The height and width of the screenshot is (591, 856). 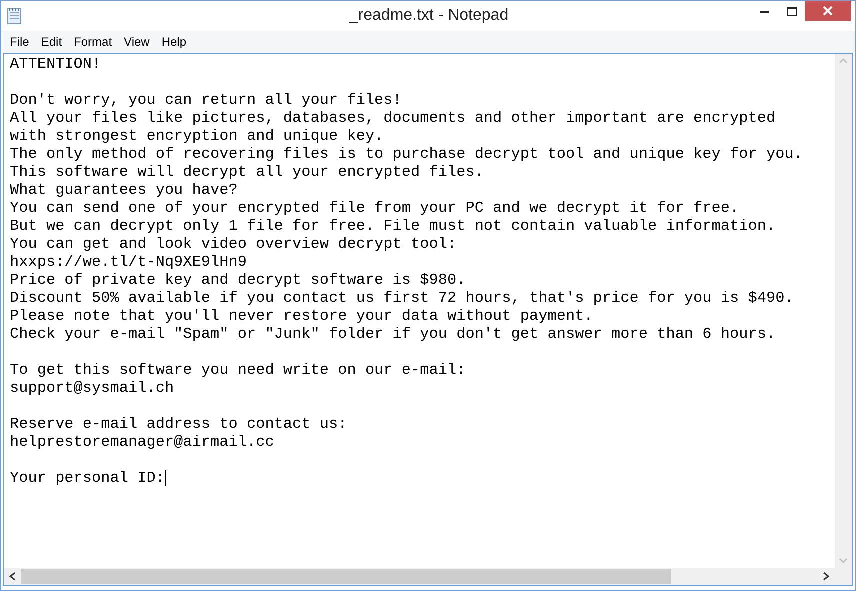 I want to click on close-button, so click(x=828, y=11).